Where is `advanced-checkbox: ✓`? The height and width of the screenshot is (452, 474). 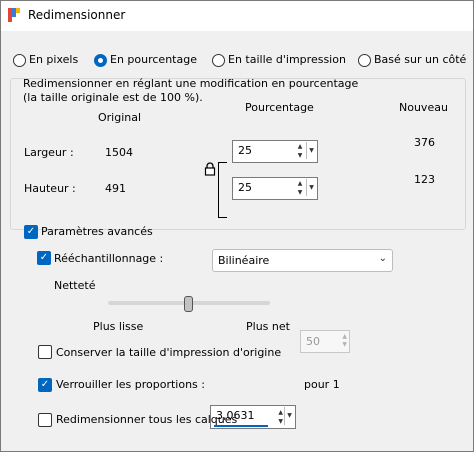 advanced-checkbox: ✓ is located at coordinates (31, 232).